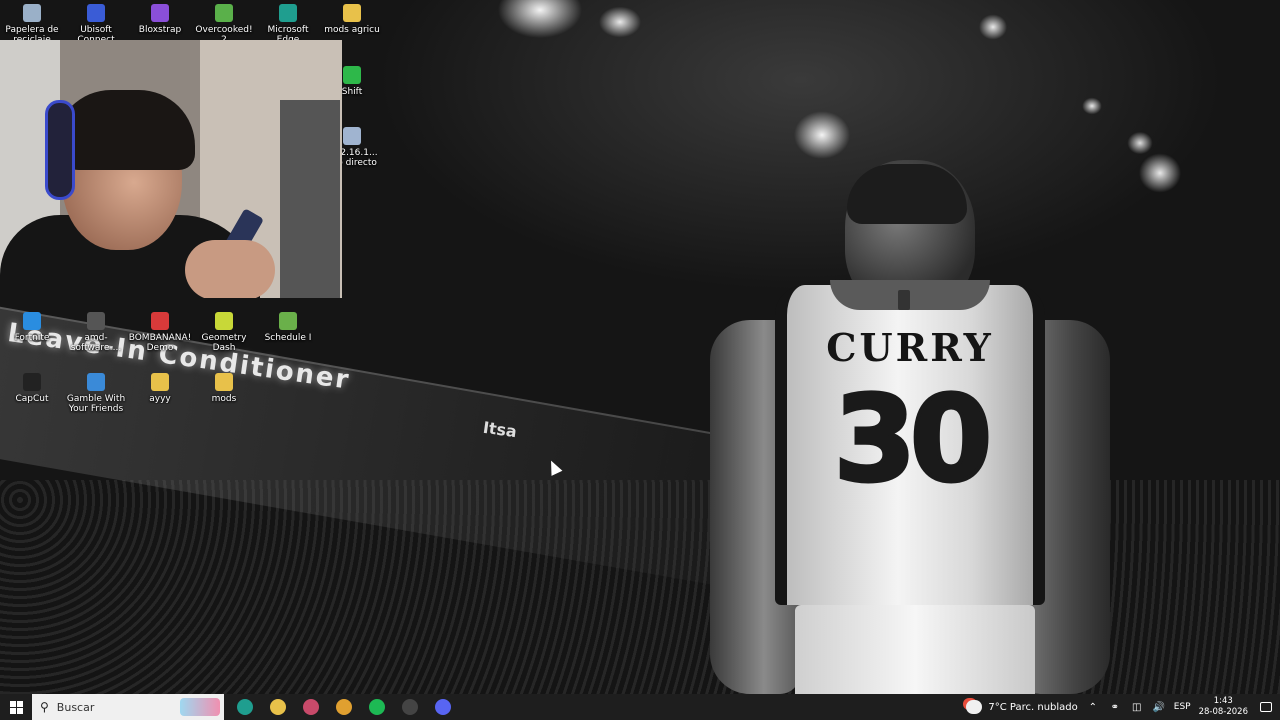 This screenshot has height=720, width=1280. What do you see at coordinates (910, 347) in the screenshot?
I see `jersey-name: CURRY` at bounding box center [910, 347].